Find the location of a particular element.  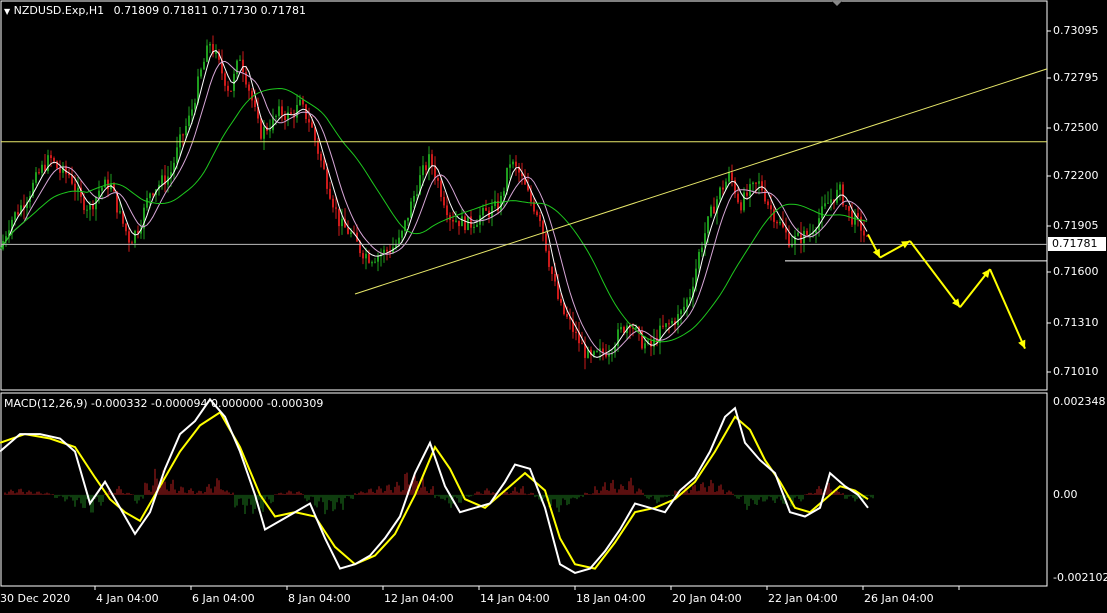

macd-axis-label: 0.002348 is located at coordinates (1079, 401).